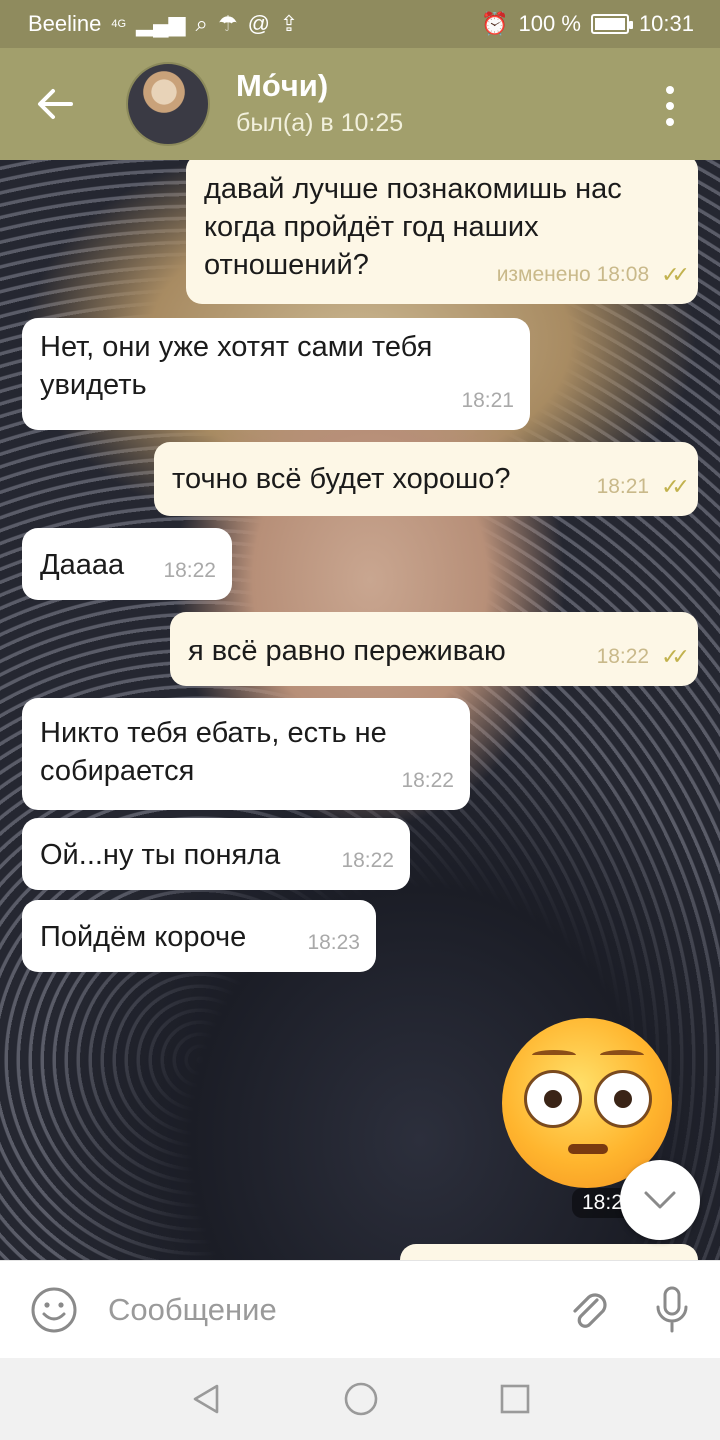  I want to click on message-meta: 18:23, so click(333, 943).